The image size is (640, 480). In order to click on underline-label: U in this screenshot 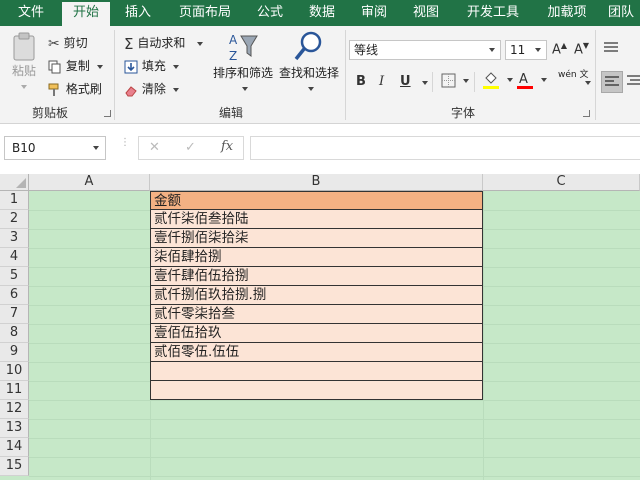, I will do `click(405, 81)`.